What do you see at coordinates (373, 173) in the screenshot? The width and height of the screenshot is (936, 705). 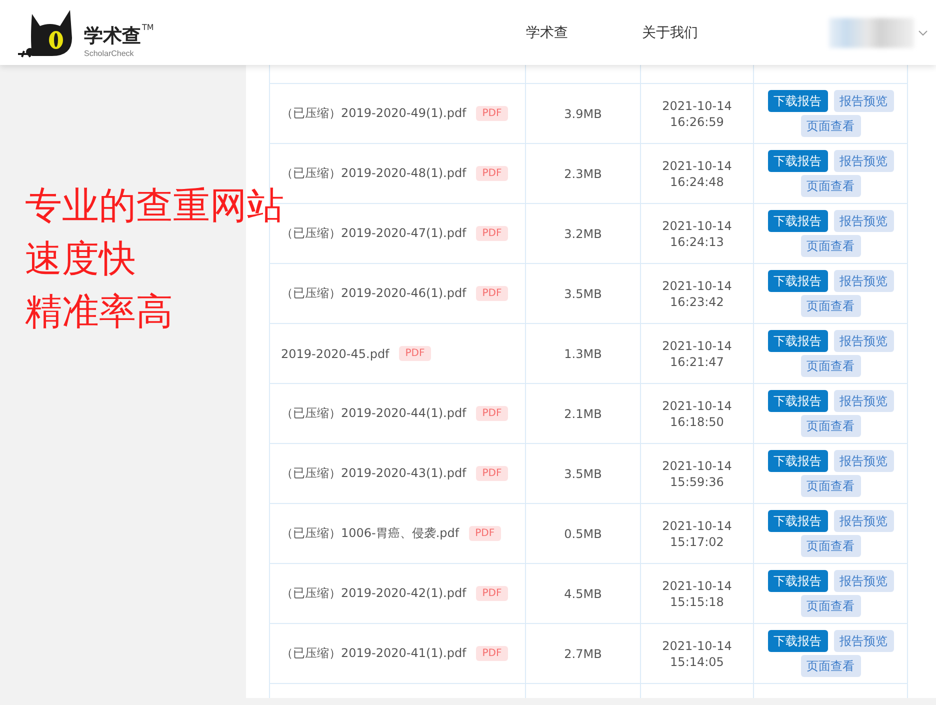 I see `file-name: （已压缩）2019-2020-48(1).pdf` at bounding box center [373, 173].